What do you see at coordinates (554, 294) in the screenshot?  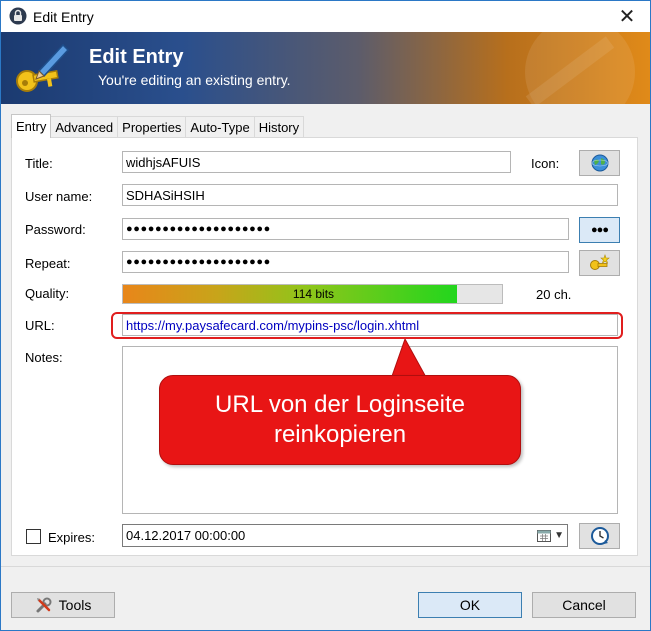 I see `quality-chars-text: 20 ch.` at bounding box center [554, 294].